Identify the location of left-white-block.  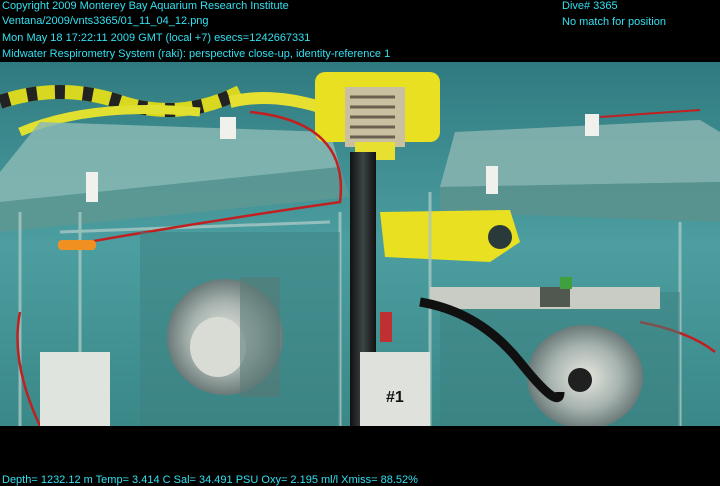
(75, 389).